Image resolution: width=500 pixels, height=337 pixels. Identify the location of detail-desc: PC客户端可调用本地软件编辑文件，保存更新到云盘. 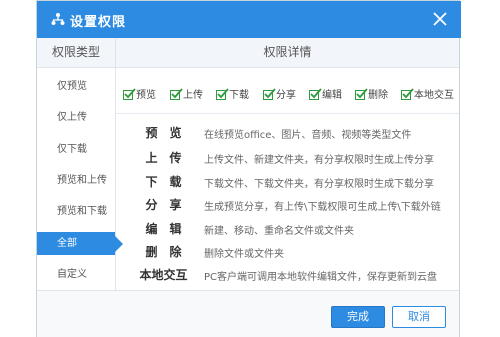
(321, 277).